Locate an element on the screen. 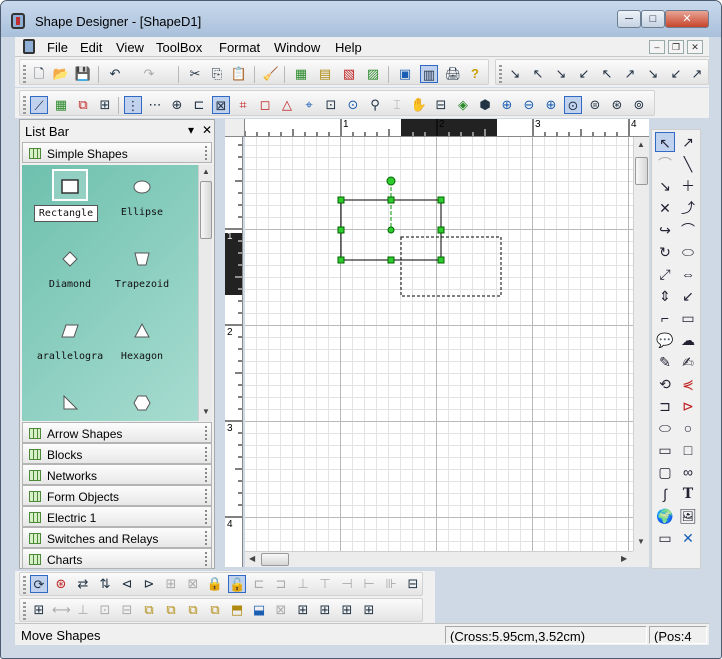 The height and width of the screenshot is (659, 722). send-backward-icon: ⧉ is located at coordinates (215, 610).